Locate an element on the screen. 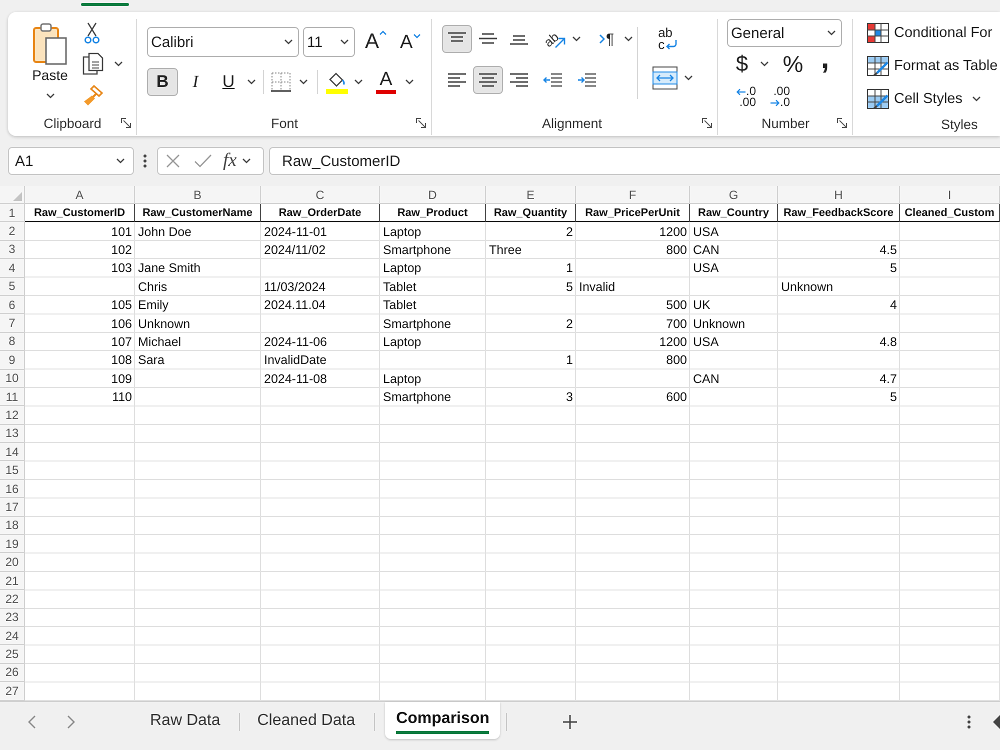 This screenshot has width=1000, height=750. column-header: F is located at coordinates (633, 195).